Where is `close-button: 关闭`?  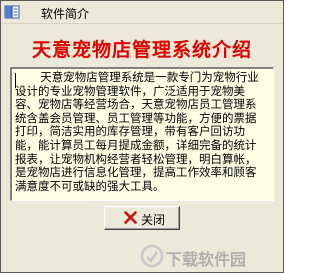 close-button: 关闭 is located at coordinates (142, 218).